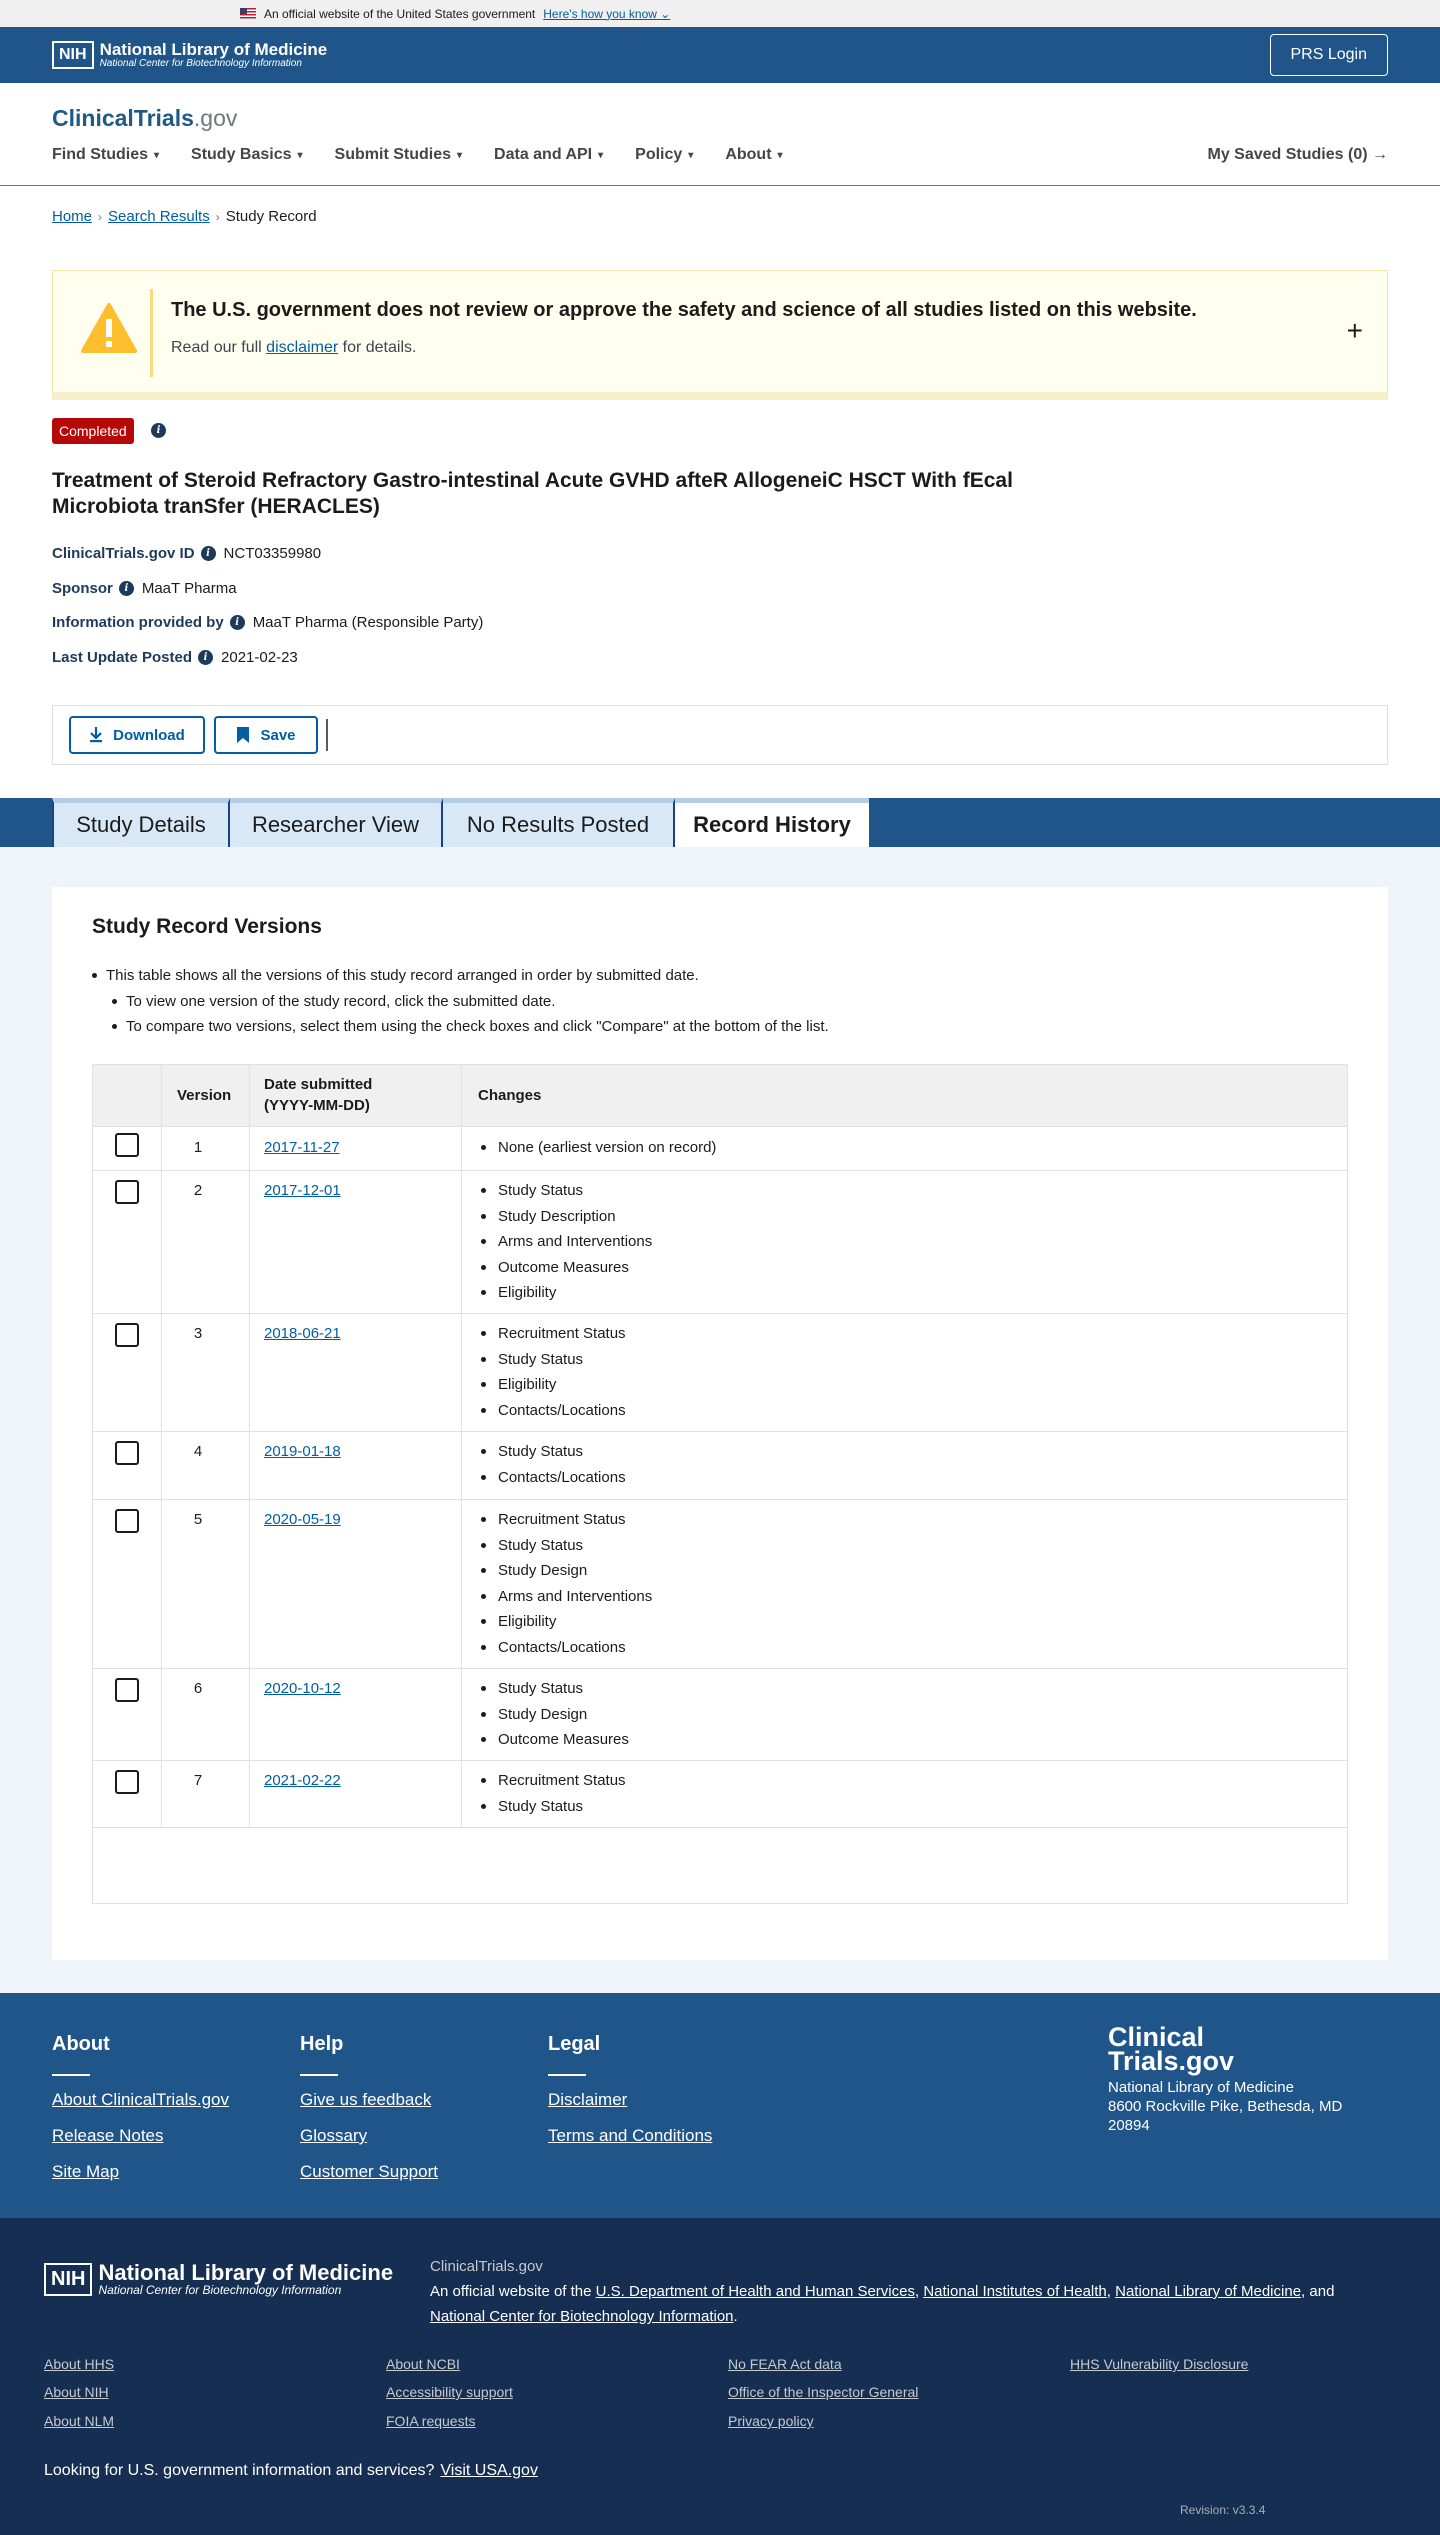  Describe the element at coordinates (1171, 2049) in the screenshot. I see `footer-clinicaltrials-logo: Clinical Trials.gov` at that location.